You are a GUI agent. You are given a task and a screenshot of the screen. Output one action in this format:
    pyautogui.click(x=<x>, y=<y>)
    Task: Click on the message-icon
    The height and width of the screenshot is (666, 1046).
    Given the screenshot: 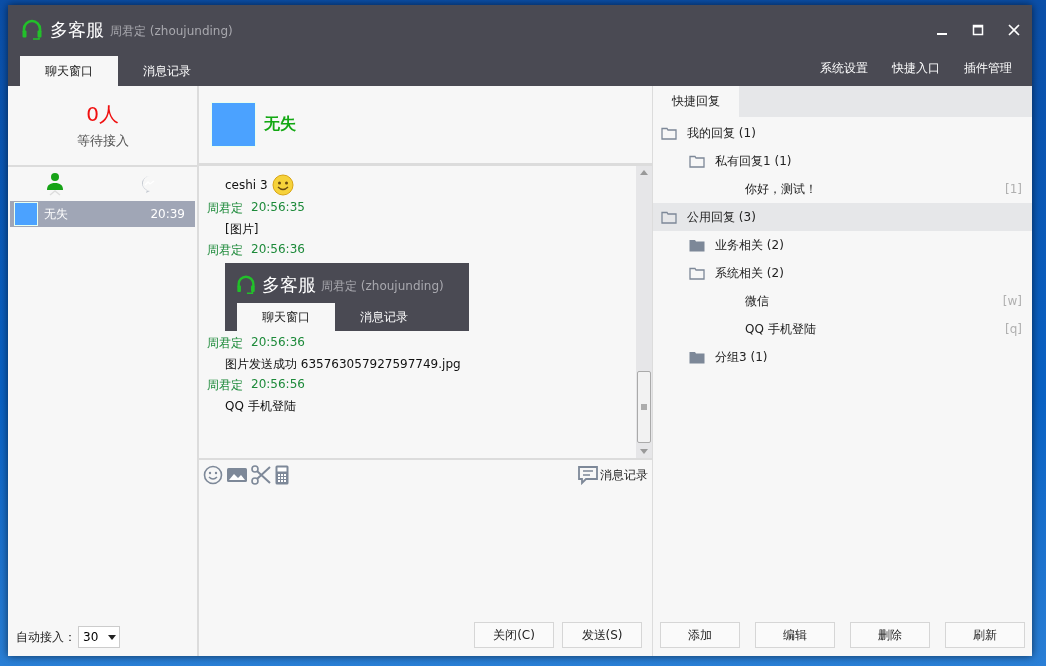 What is the action you would take?
    pyautogui.click(x=588, y=475)
    